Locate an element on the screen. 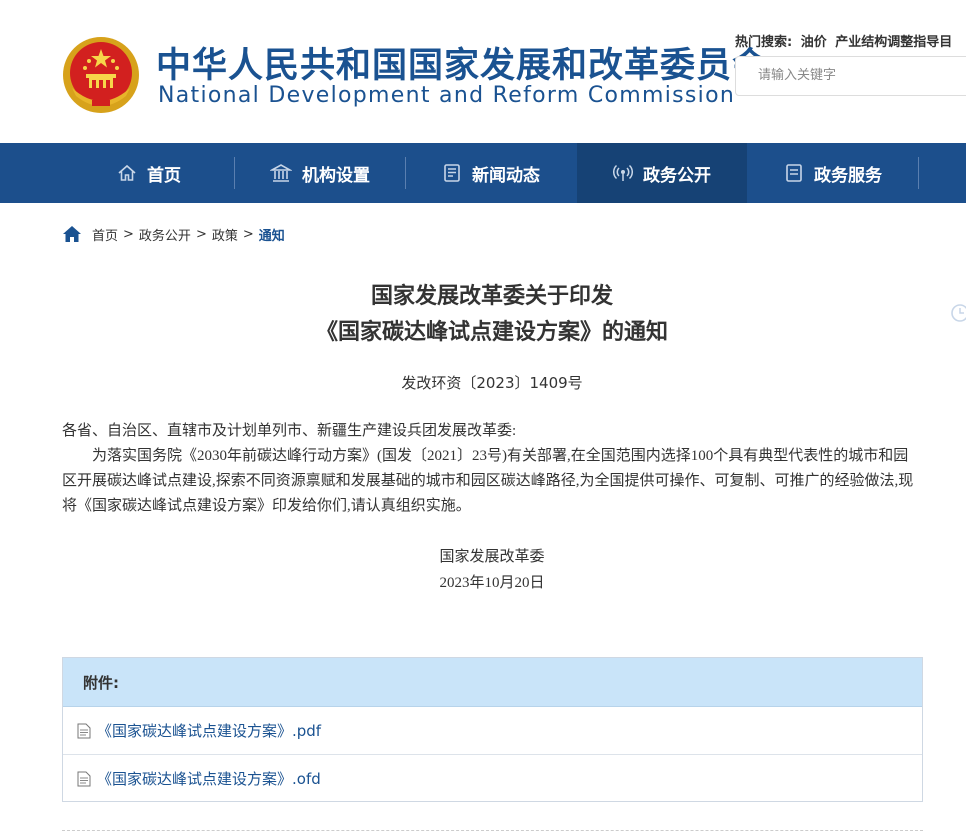 The height and width of the screenshot is (834, 966). nav-item-organization: 机构设置 is located at coordinates (320, 173).